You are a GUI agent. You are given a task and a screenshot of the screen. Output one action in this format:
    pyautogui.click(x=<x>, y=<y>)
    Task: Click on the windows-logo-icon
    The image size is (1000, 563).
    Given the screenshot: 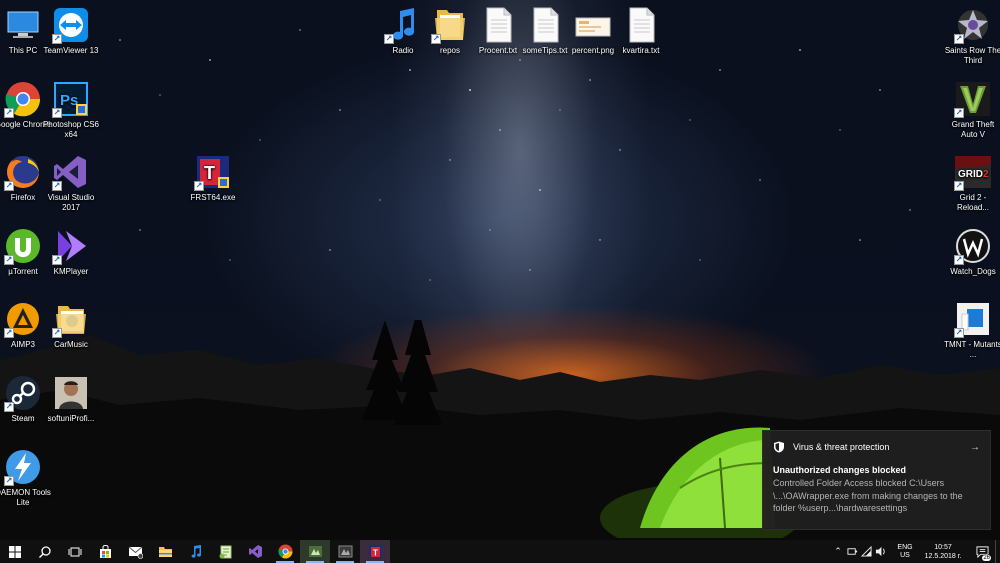 What is the action you would take?
    pyautogui.click(x=15, y=551)
    